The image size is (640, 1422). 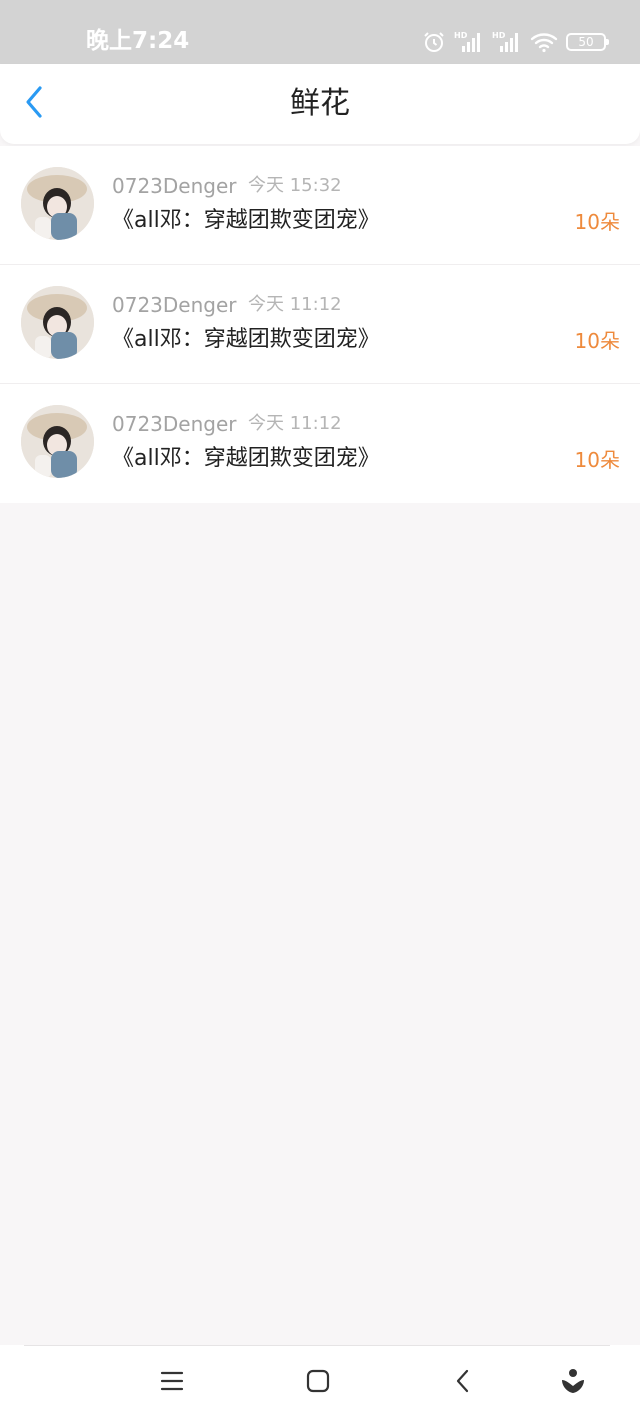 I want to click on status-bar: 晚上7:24 HD HD 50, so click(x=320, y=32).